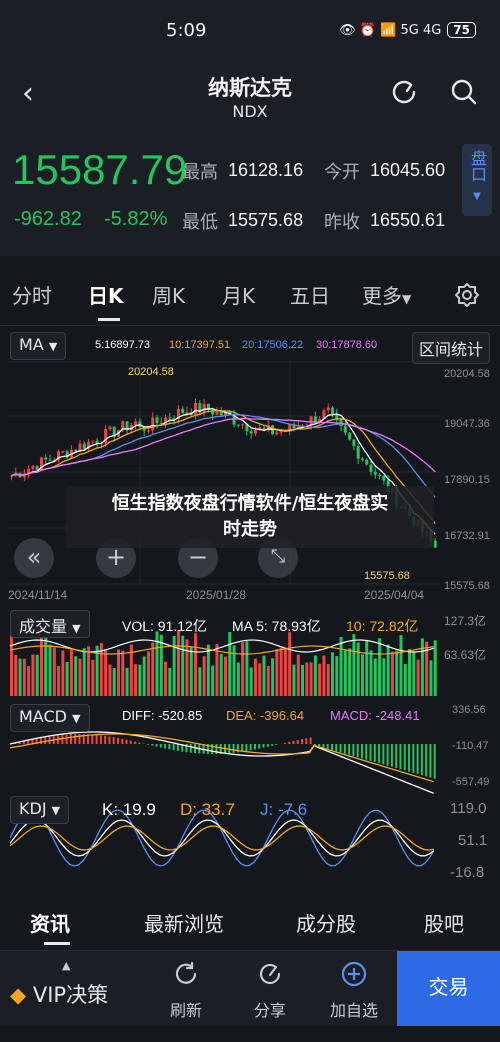  I want to click on high-value: 16128.16, so click(266, 170).